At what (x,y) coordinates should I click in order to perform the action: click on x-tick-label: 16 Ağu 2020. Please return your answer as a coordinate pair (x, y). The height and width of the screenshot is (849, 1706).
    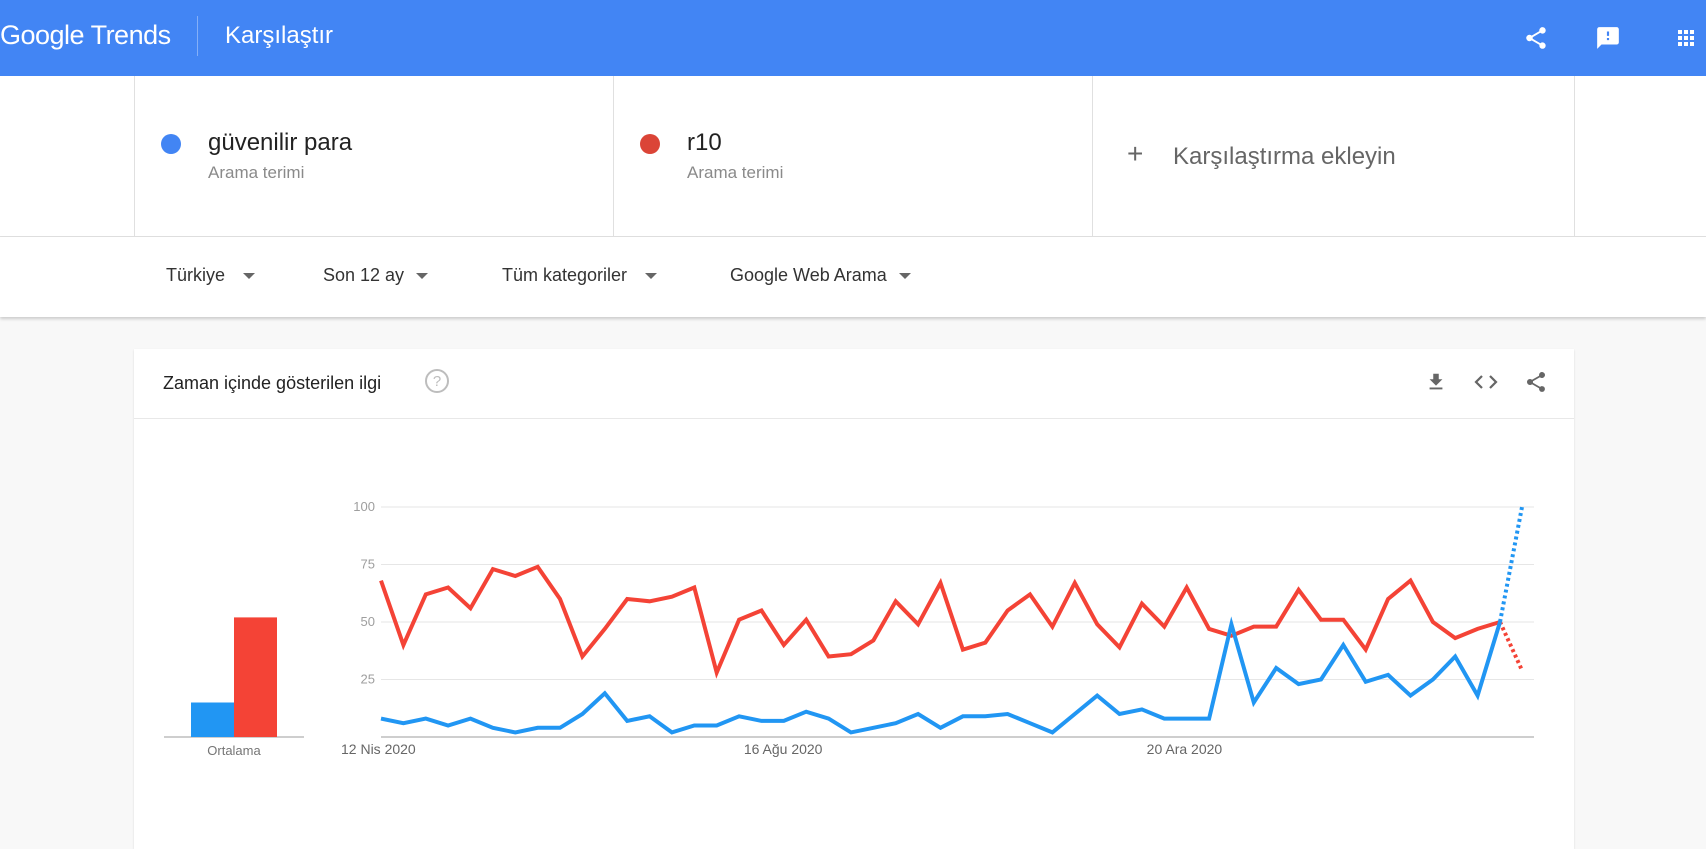
    Looking at the image, I should click on (783, 749).